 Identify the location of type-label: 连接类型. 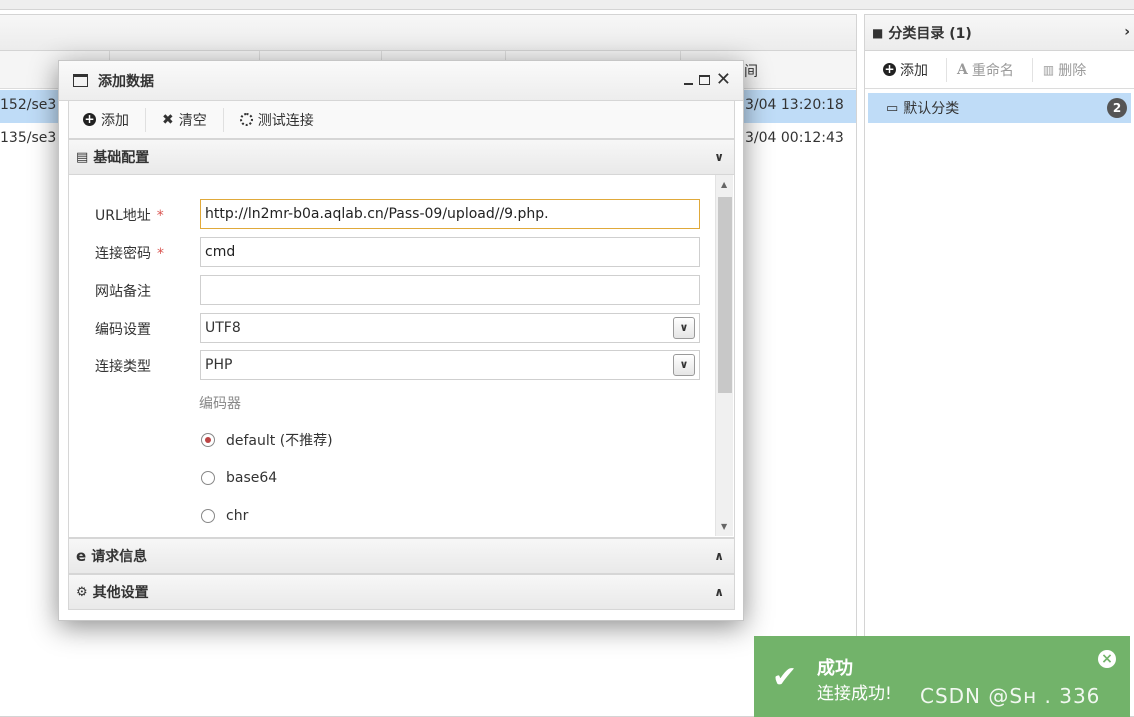
(123, 367).